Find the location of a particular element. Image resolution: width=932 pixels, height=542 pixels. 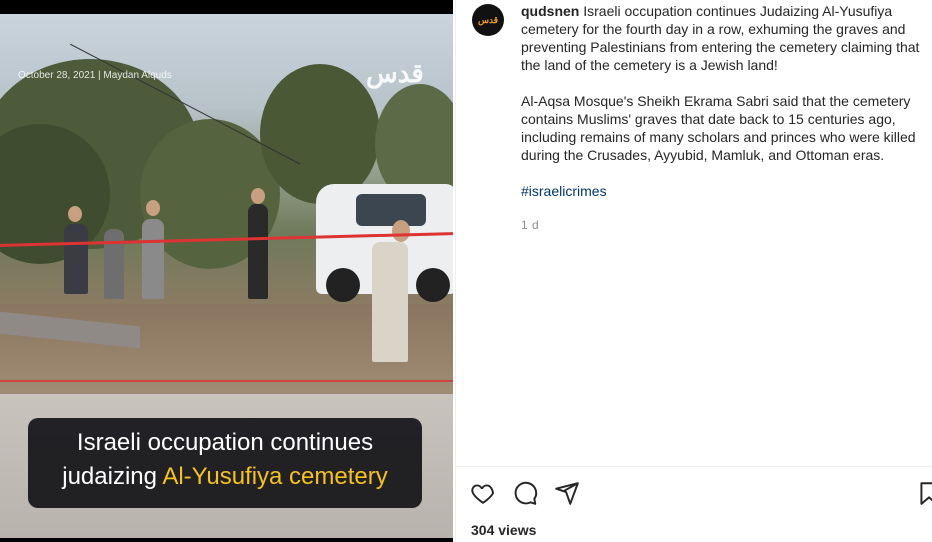

divider is located at coordinates (694, 466).